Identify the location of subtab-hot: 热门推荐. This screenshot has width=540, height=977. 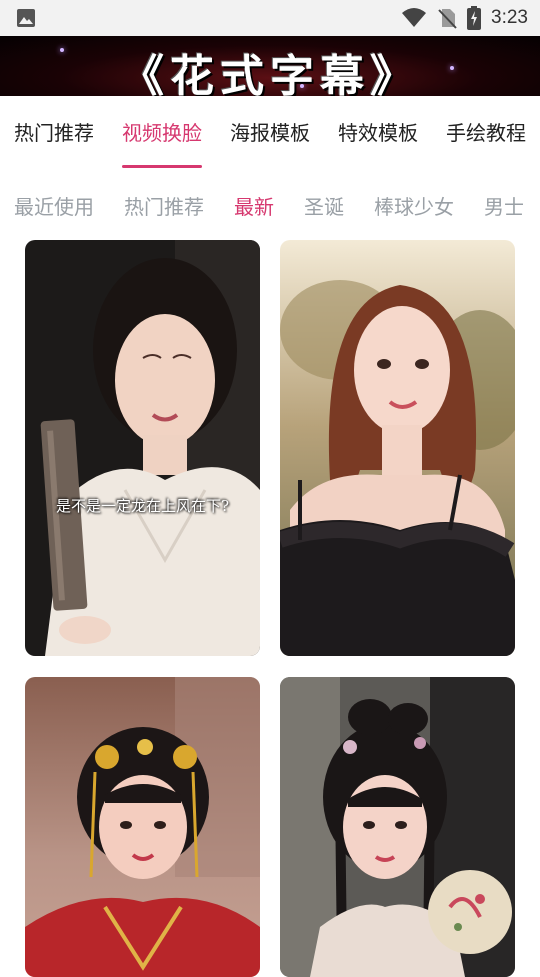
(164, 205).